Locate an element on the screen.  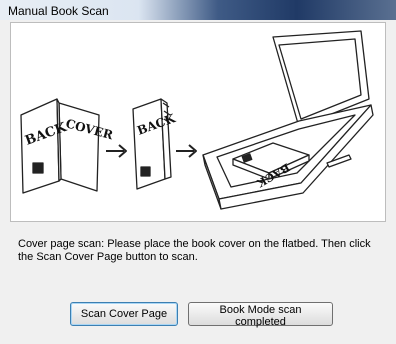
scan-cover-page-button: Scan Cover Page is located at coordinates (124, 314).